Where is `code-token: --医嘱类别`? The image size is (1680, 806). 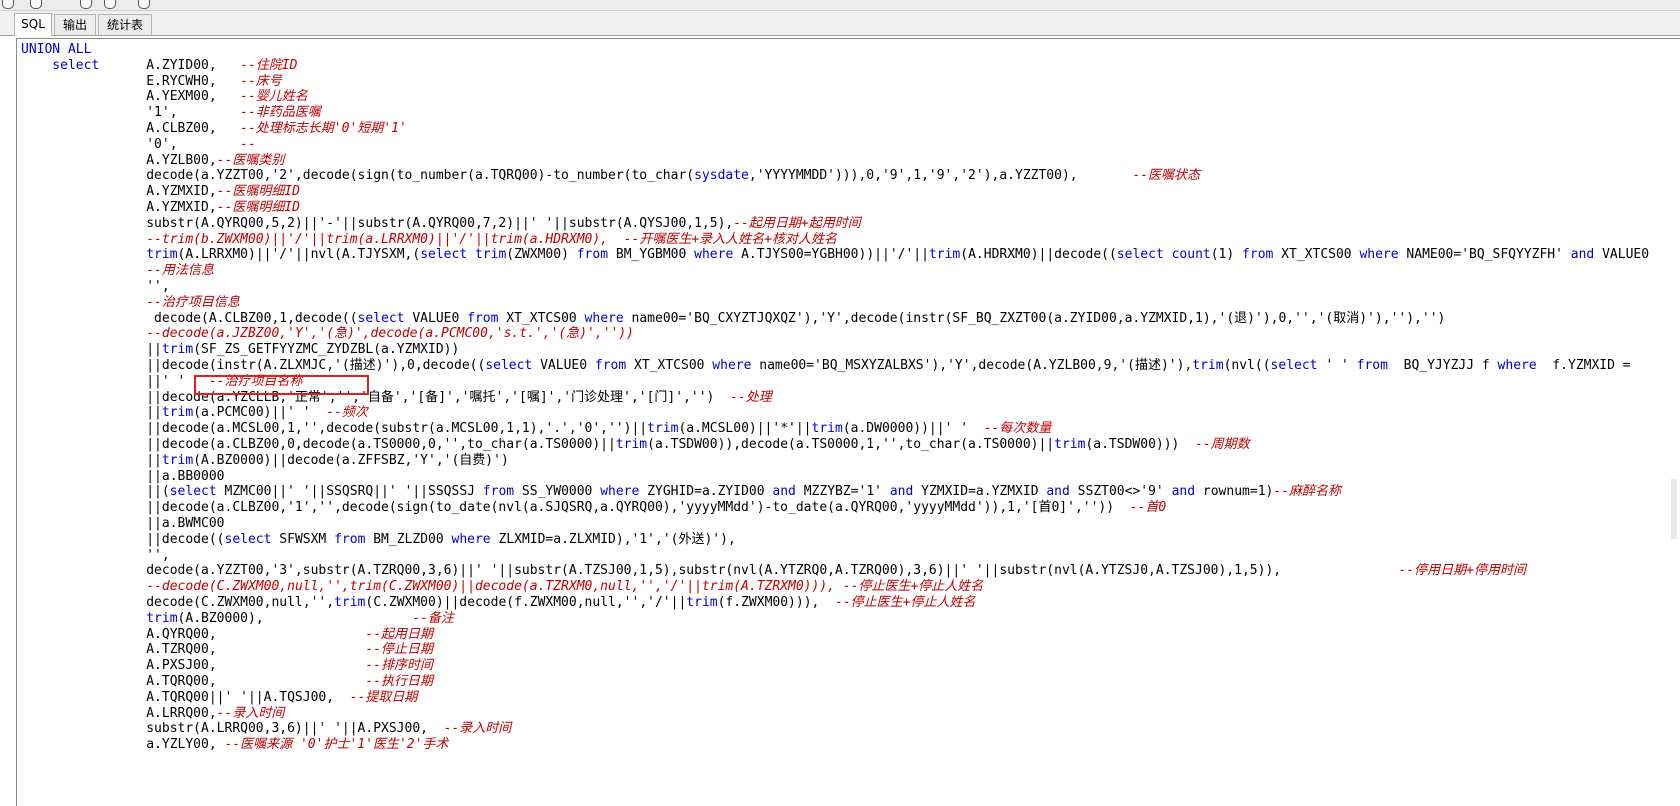 code-token: --医嘱类别 is located at coordinates (250, 160).